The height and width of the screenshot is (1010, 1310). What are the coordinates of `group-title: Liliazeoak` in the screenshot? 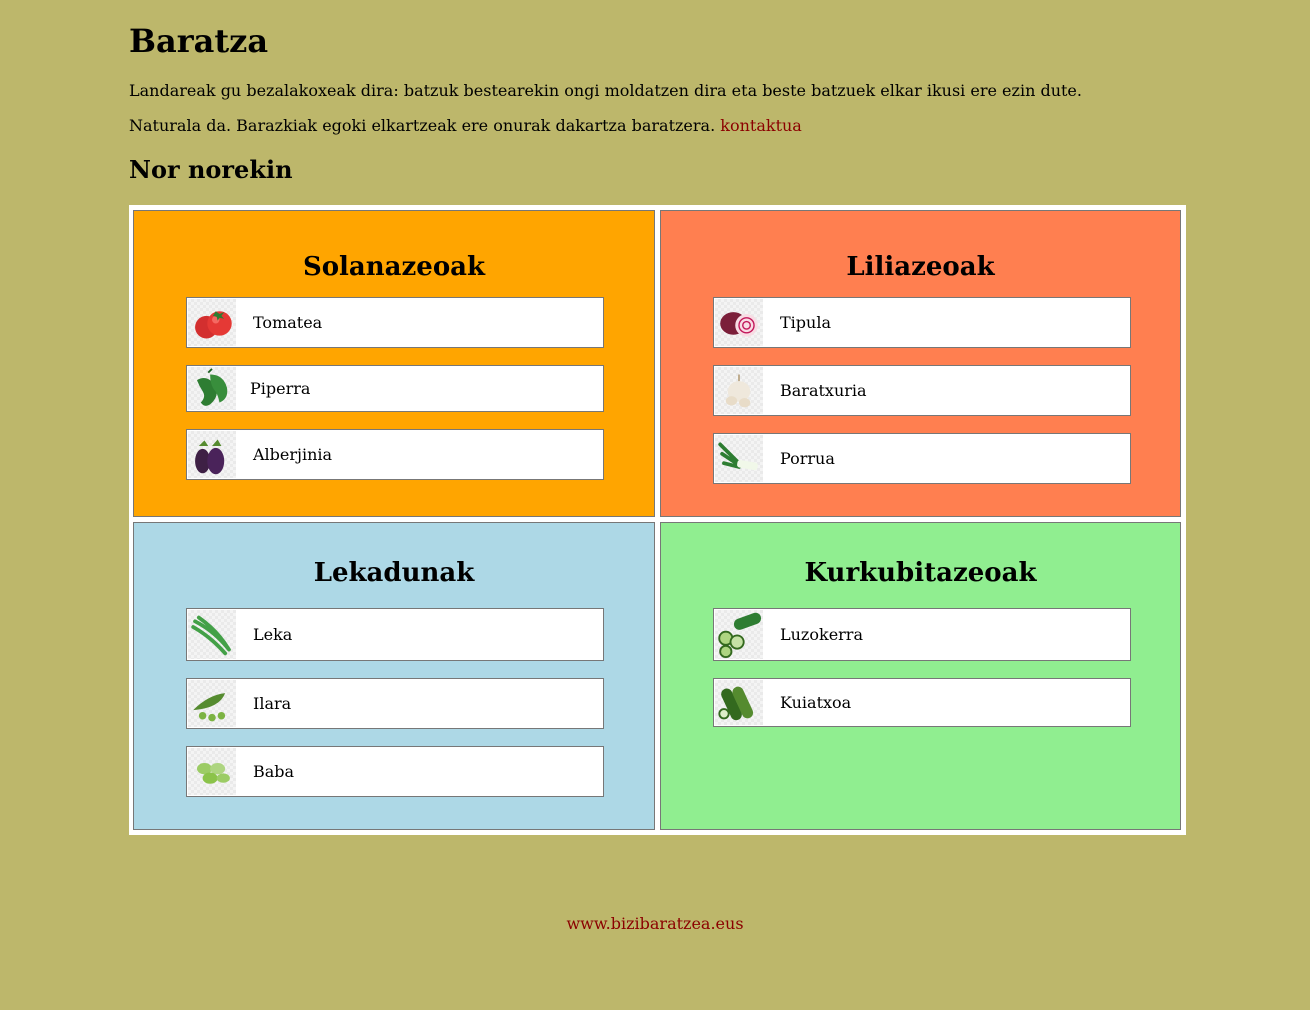 It's located at (920, 267).